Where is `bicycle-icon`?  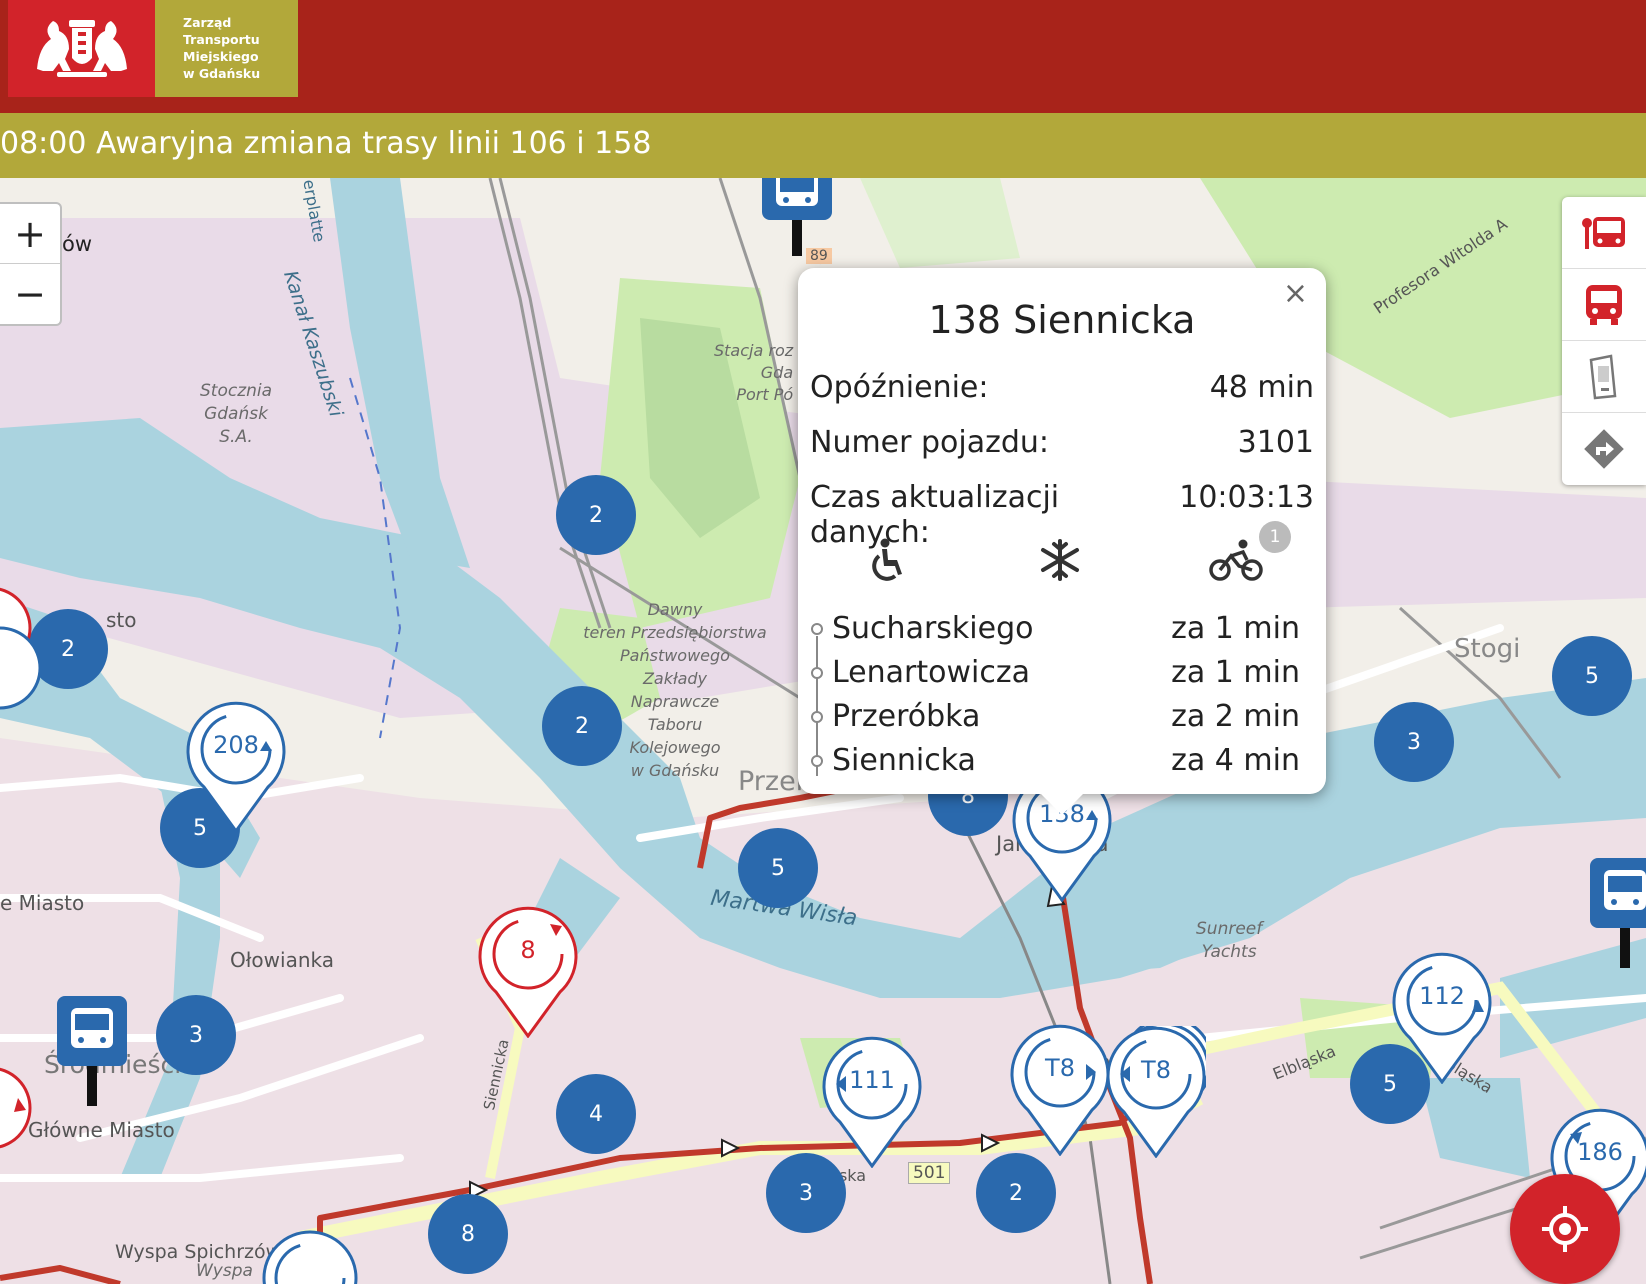 bicycle-icon is located at coordinates (1236, 560).